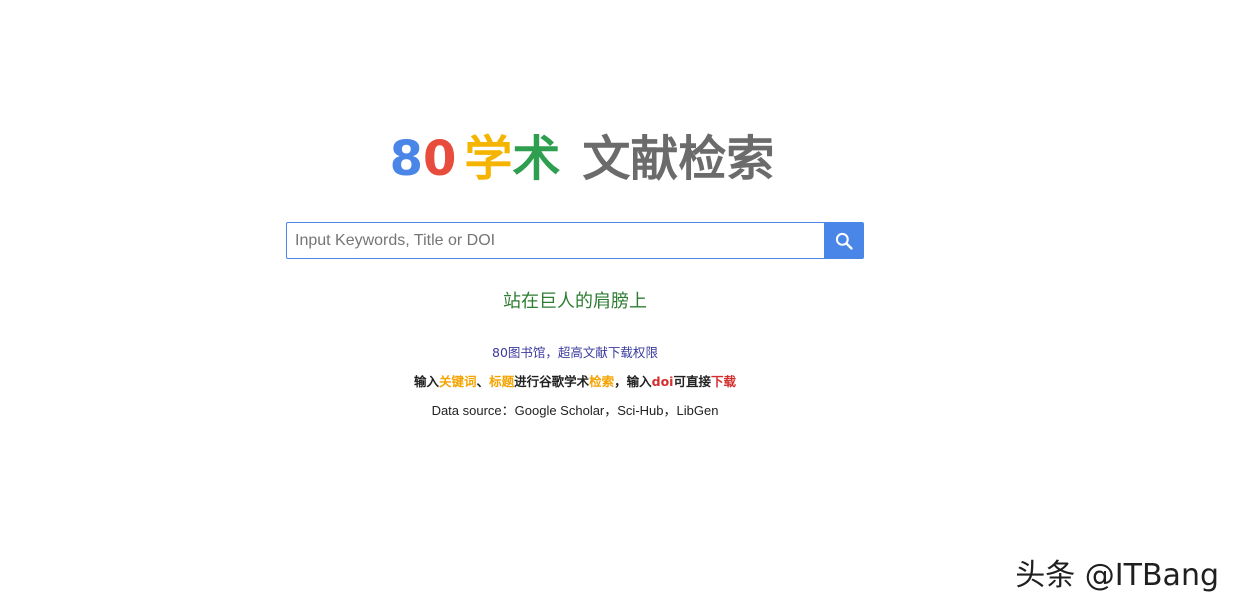  I want to click on slogan: 站在巨人的肩膀上, so click(575, 301).